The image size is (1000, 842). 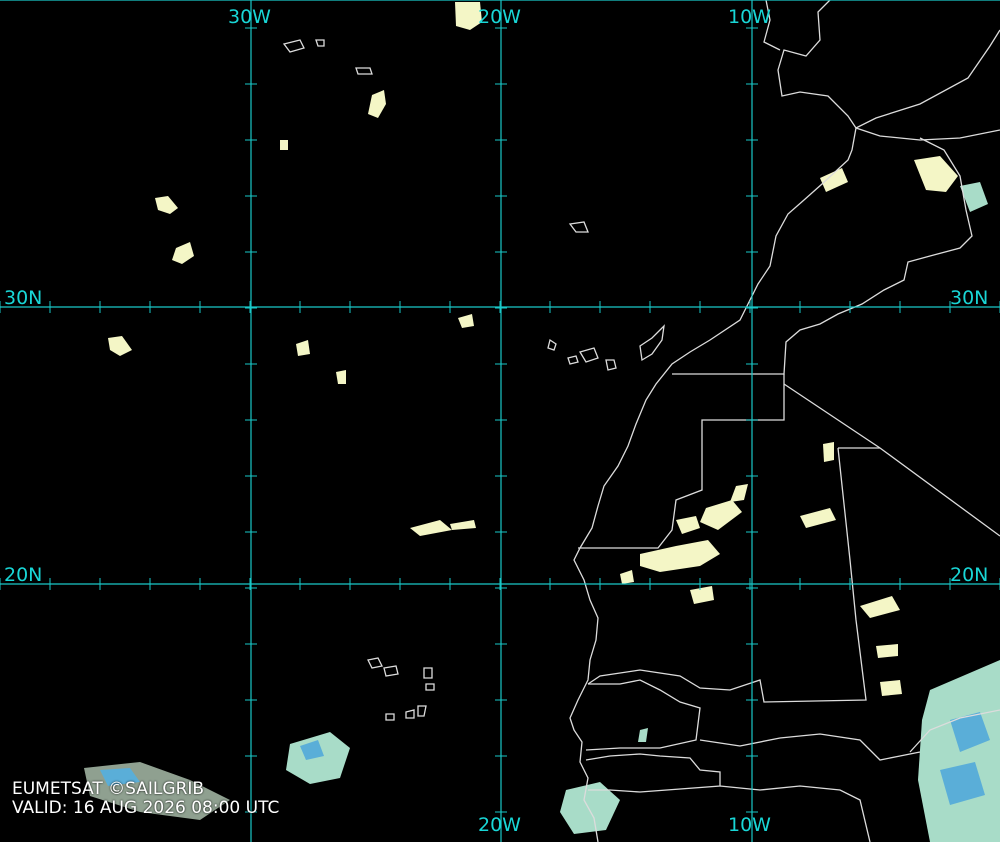 What do you see at coordinates (499, 17) in the screenshot?
I see `lon-label-20w-top: 20W` at bounding box center [499, 17].